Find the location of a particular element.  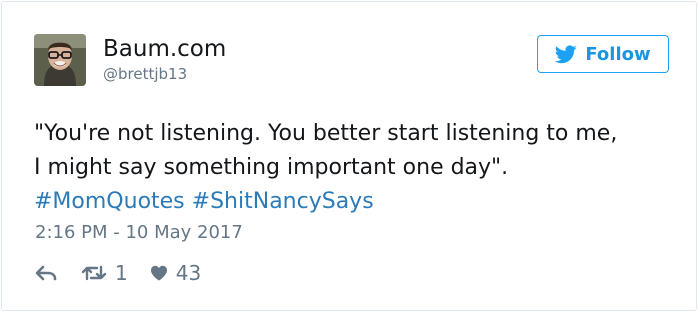

retweet-icon is located at coordinates (94, 273).